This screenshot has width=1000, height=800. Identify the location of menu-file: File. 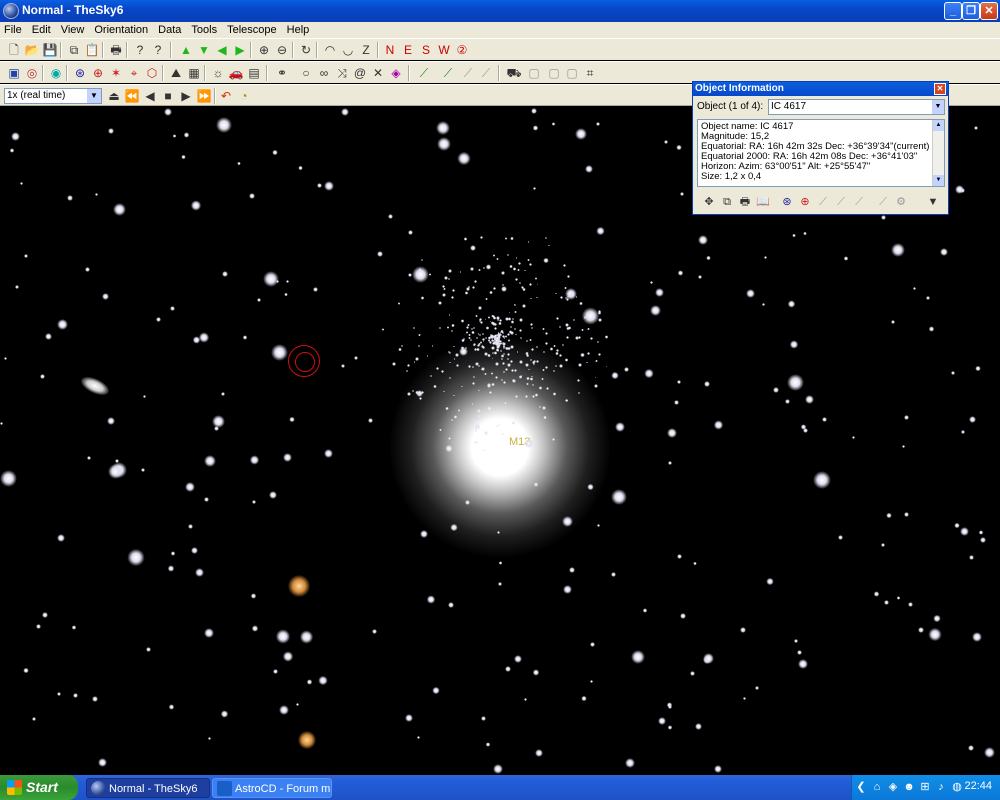
(13, 30).